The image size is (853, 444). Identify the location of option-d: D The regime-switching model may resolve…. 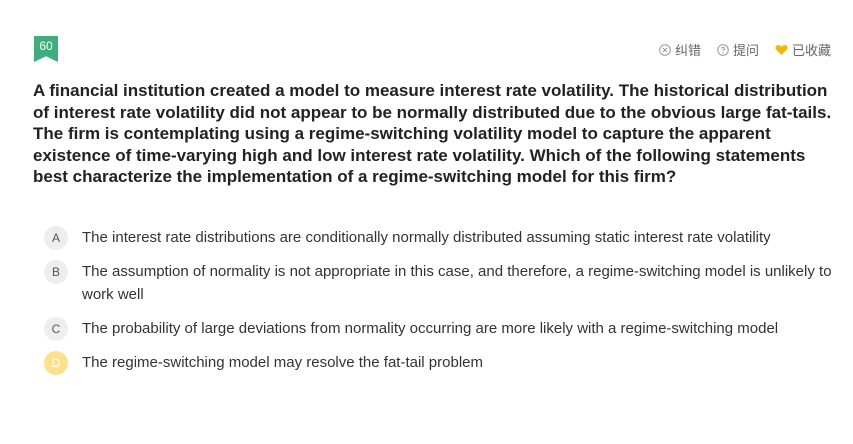
(439, 363).